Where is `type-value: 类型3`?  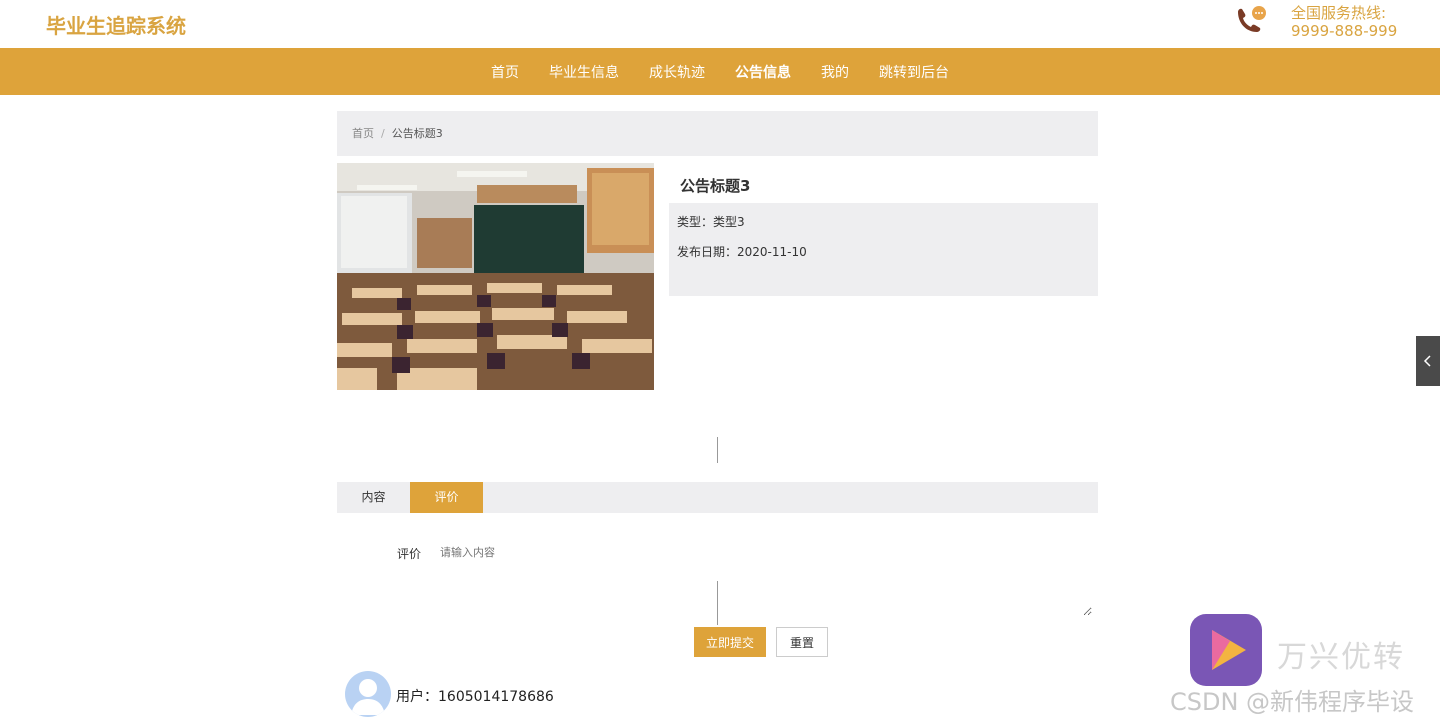
type-value: 类型3 is located at coordinates (729, 222).